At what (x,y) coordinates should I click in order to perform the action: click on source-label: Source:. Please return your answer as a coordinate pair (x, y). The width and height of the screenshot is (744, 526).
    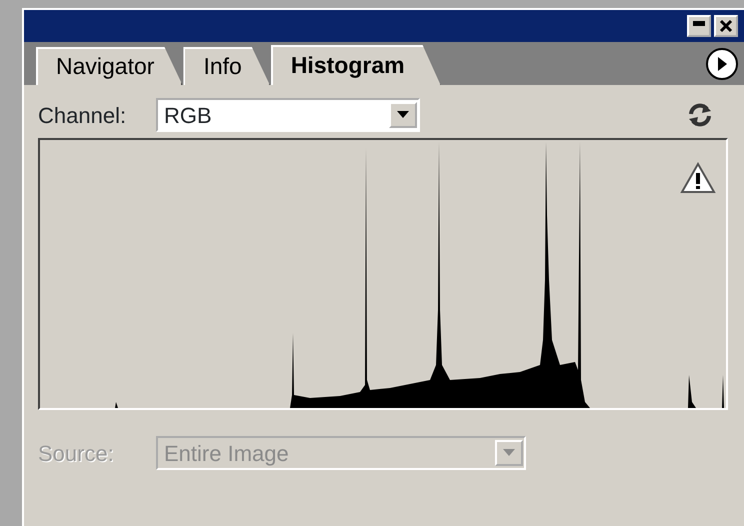
    Looking at the image, I should click on (76, 454).